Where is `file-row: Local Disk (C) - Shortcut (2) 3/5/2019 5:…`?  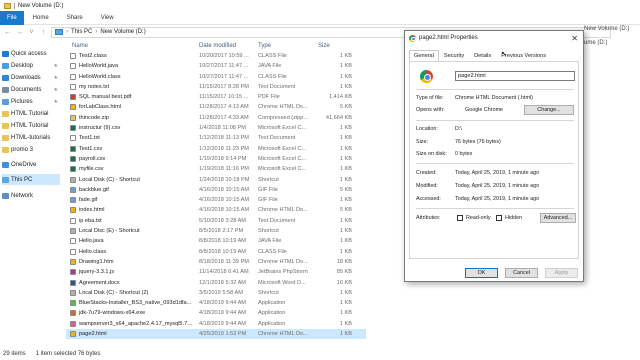 file-row: Local Disk (C) - Shortcut (2) 3/5/2019 5:… is located at coordinates (216, 293).